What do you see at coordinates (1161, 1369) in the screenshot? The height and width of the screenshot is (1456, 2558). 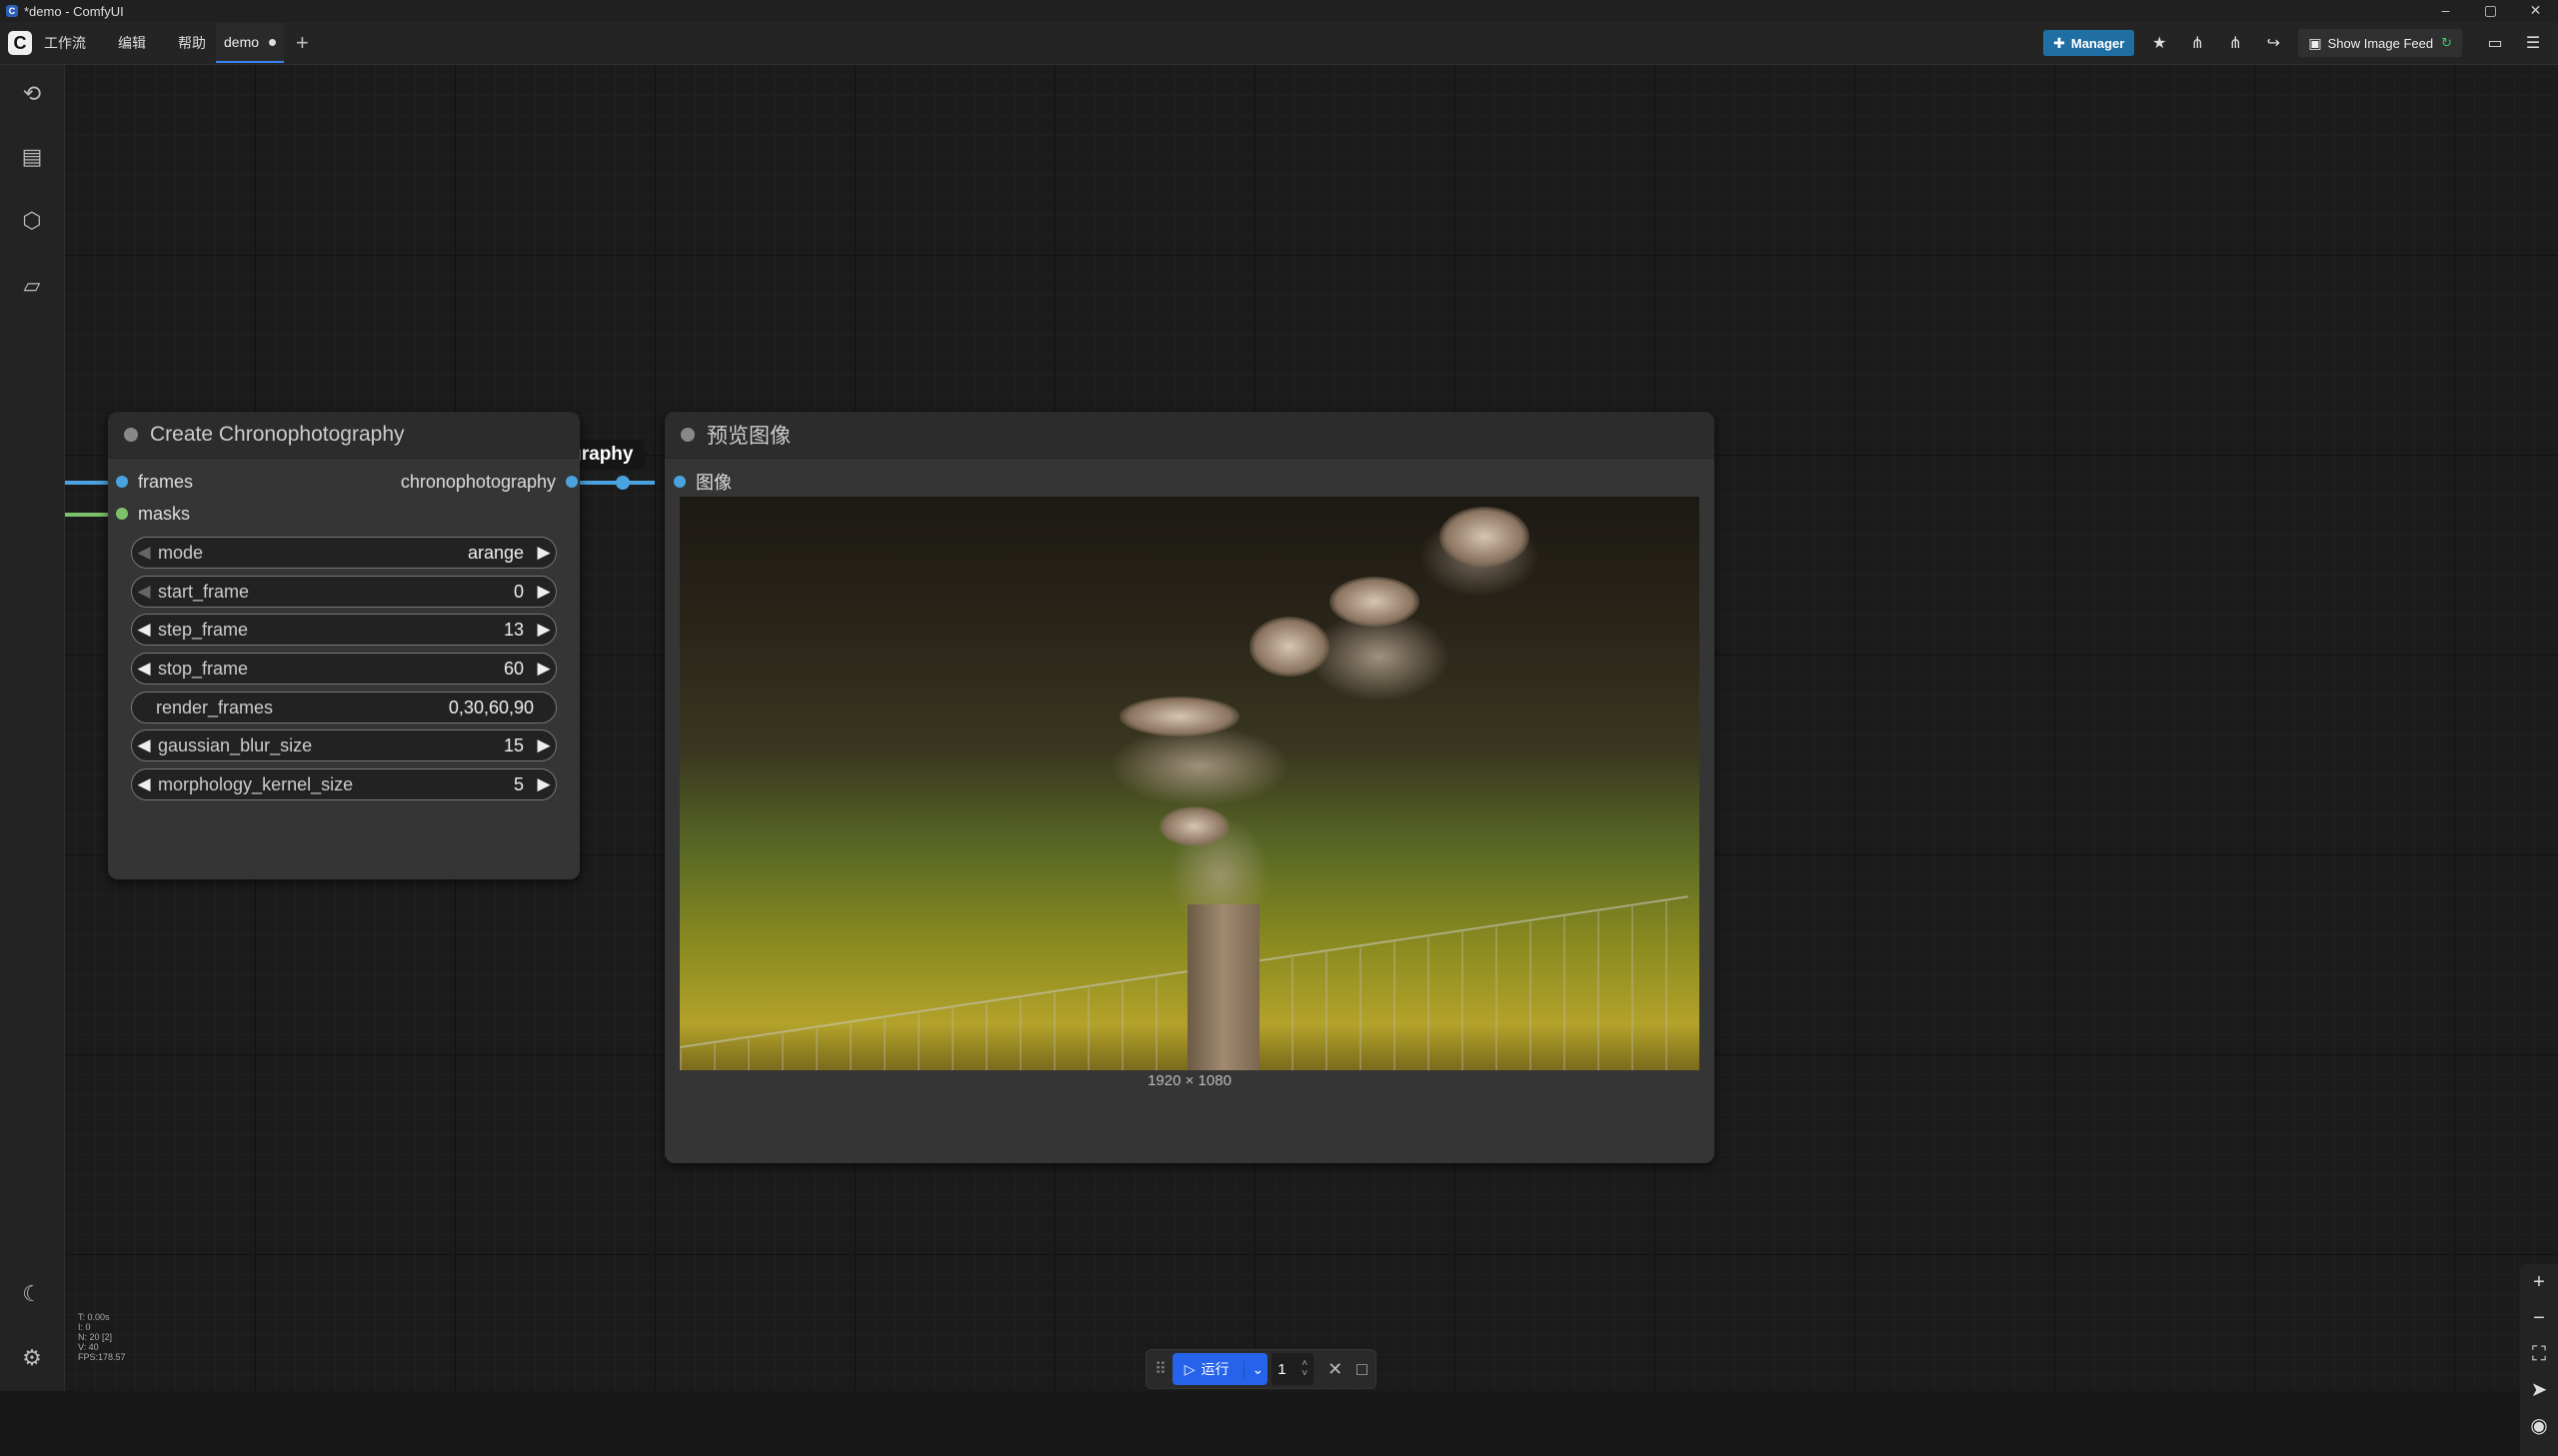 I see `drag-handle-icon: ⠿` at bounding box center [1161, 1369].